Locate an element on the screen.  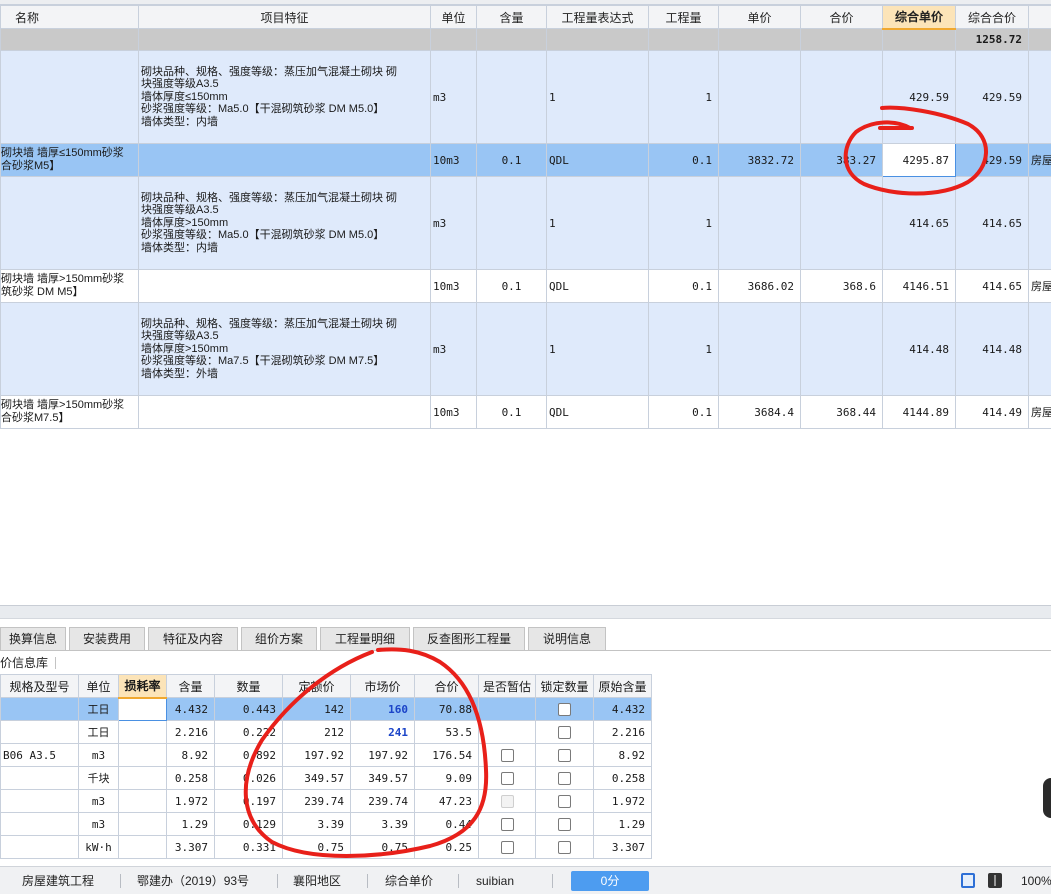
col-header-spec: 规格及型号 is located at coordinates (39, 686).